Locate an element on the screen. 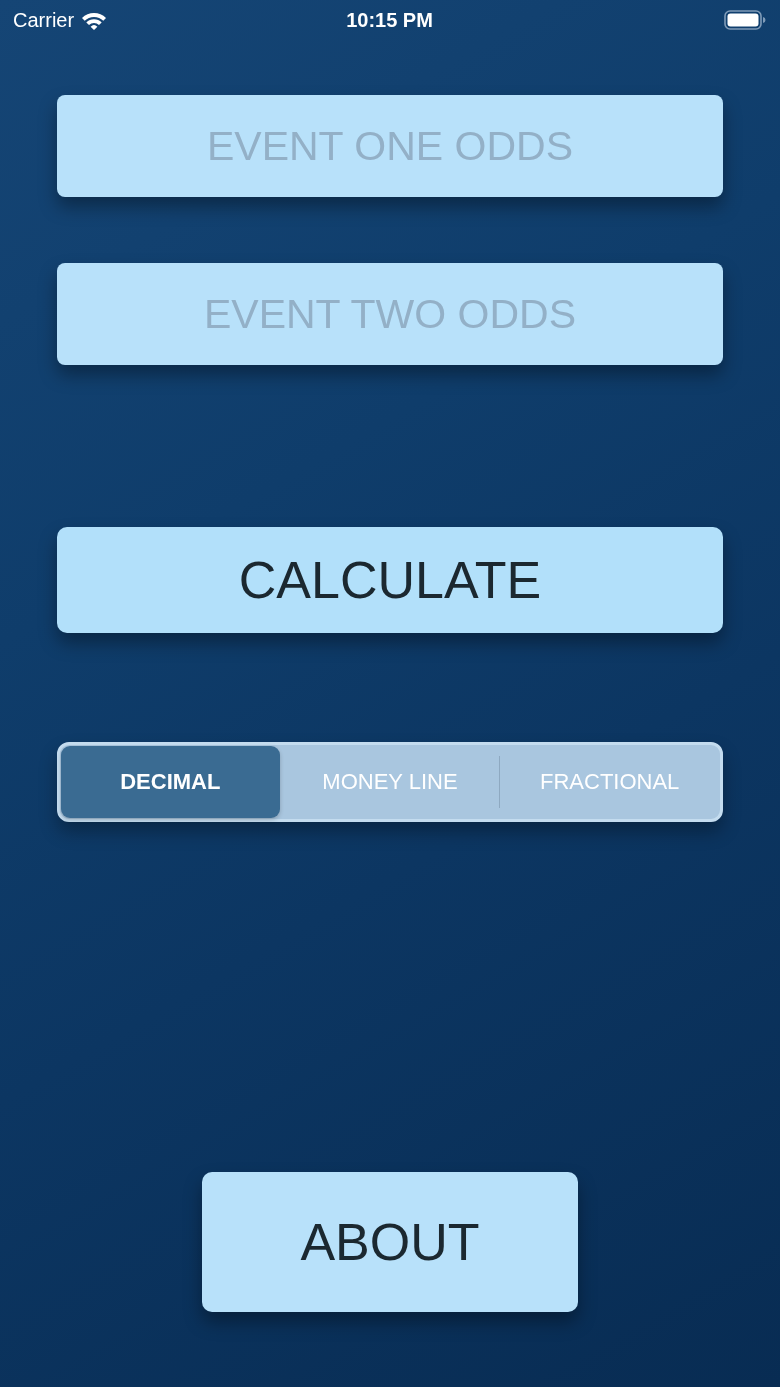 The height and width of the screenshot is (1387, 780). battery-icon is located at coordinates (745, 20).